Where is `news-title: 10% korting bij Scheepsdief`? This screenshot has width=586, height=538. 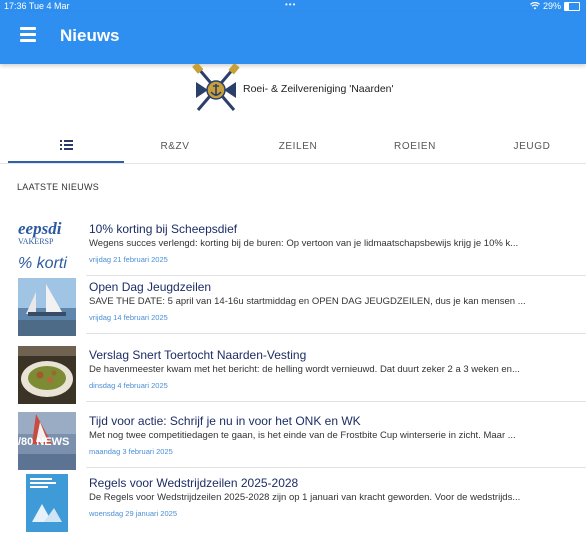
news-title: 10% korting bij Scheepsdief is located at coordinates (163, 229).